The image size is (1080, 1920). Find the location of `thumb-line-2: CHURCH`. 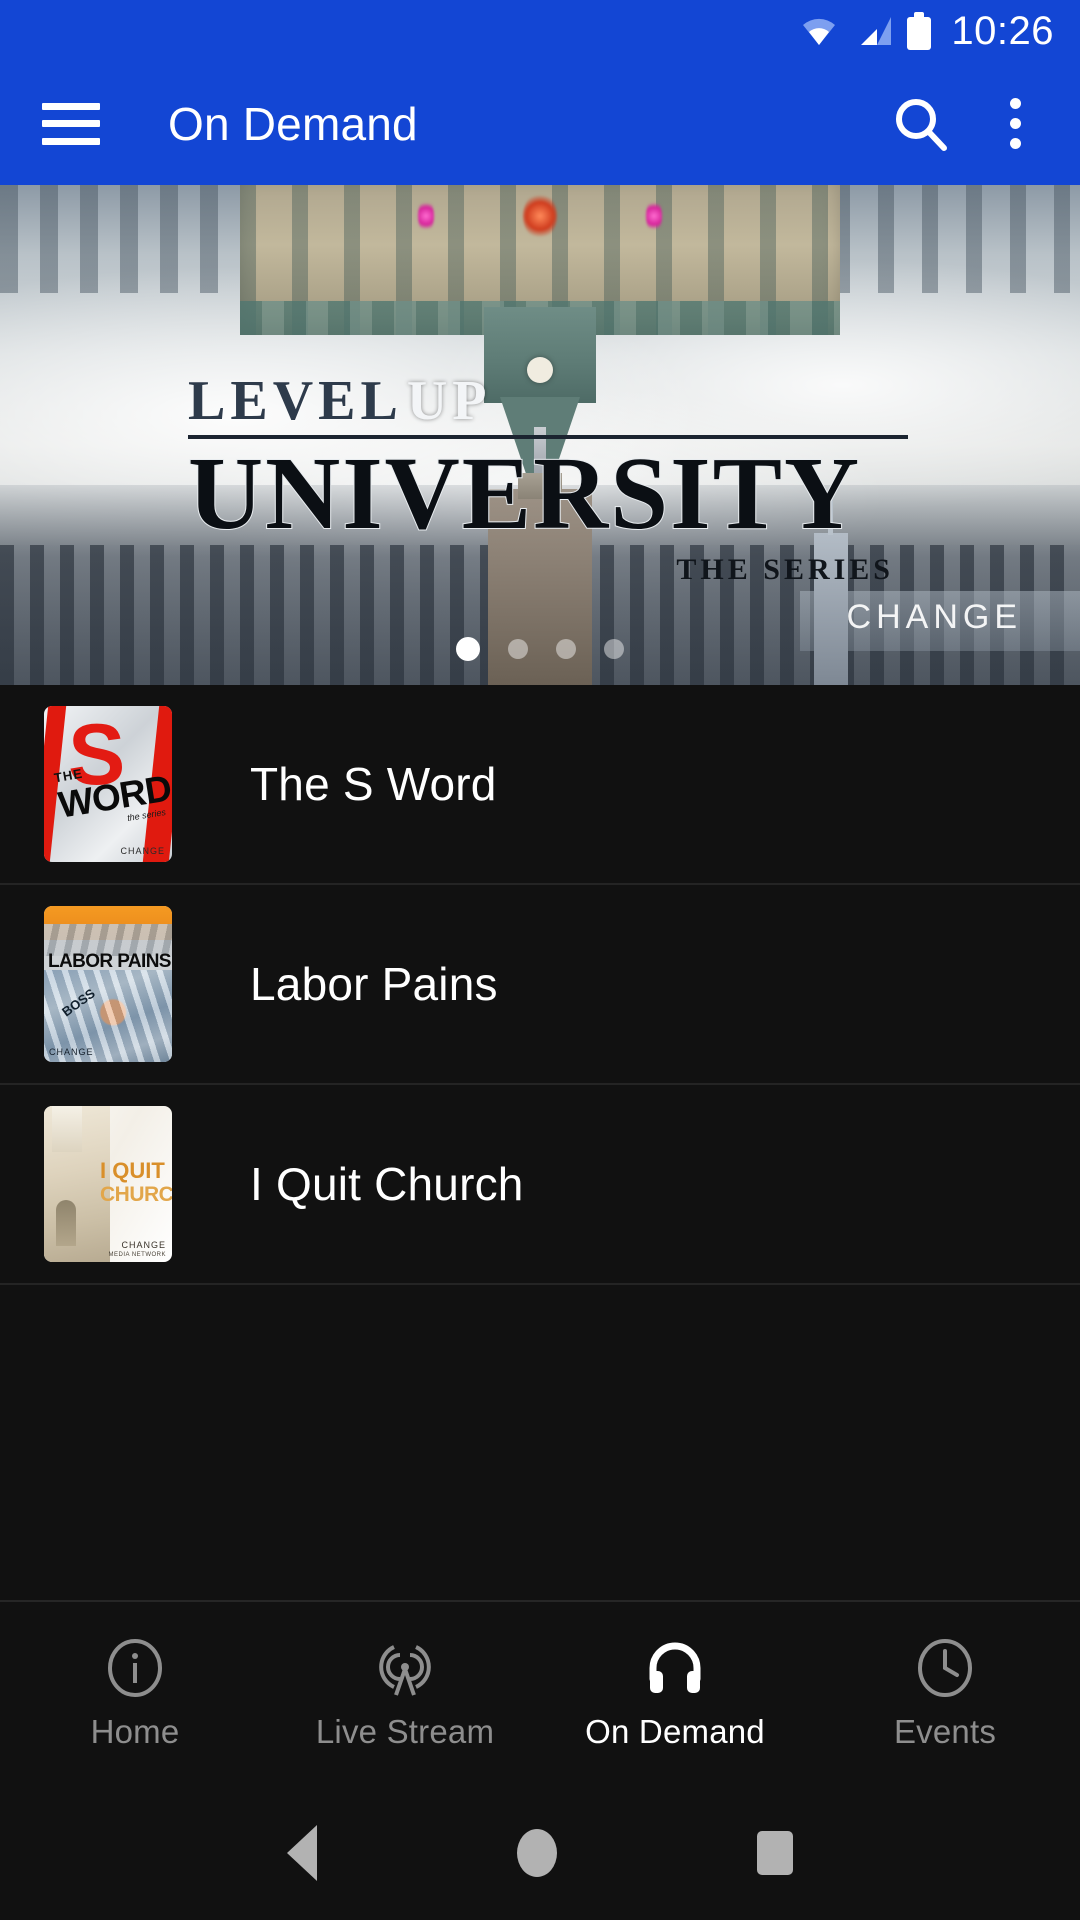

thumb-line-2: CHURCH is located at coordinates (136, 1194).